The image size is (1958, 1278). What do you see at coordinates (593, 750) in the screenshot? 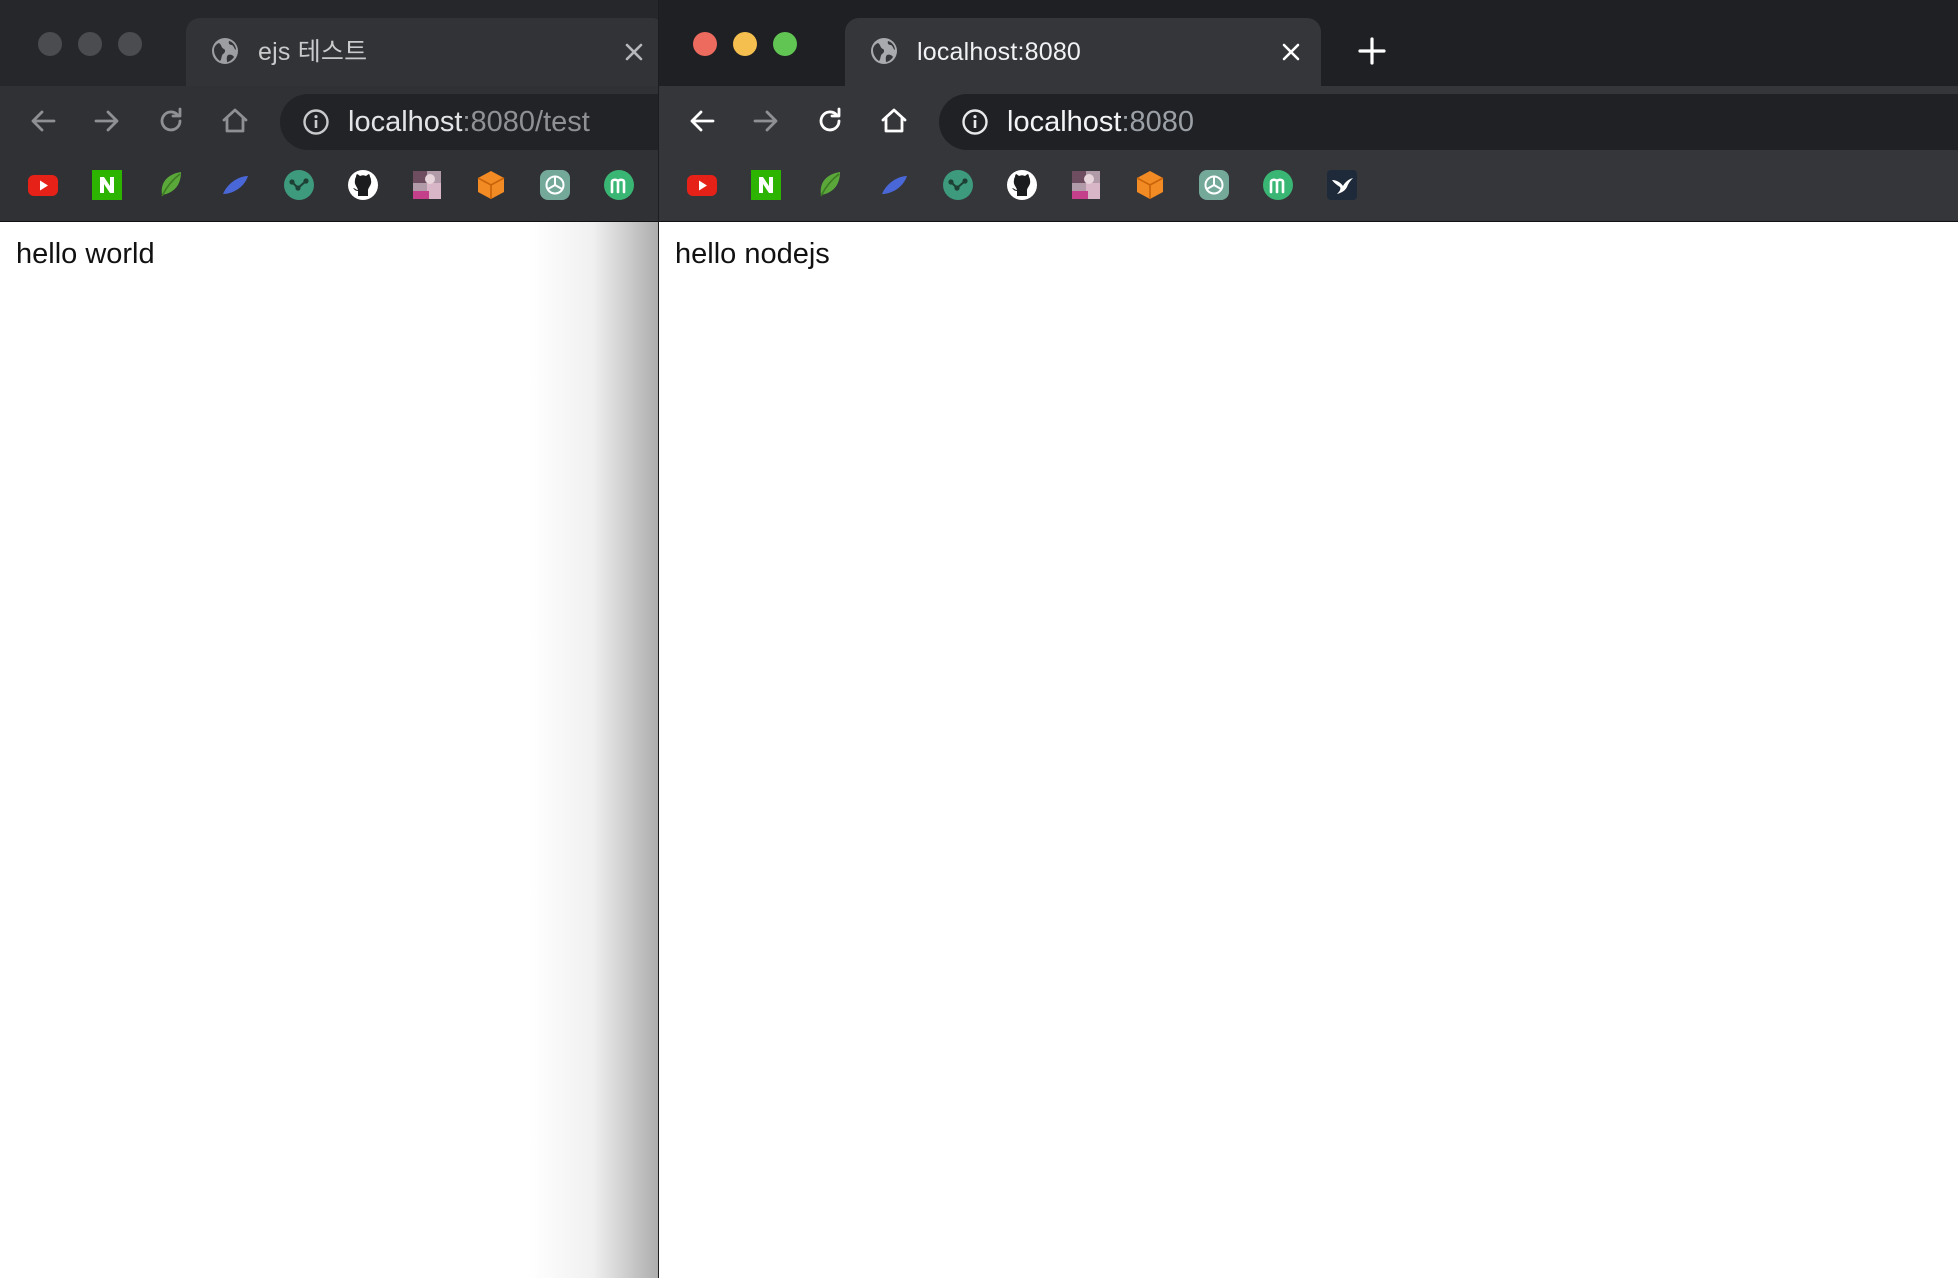
I see `window-shadow` at bounding box center [593, 750].